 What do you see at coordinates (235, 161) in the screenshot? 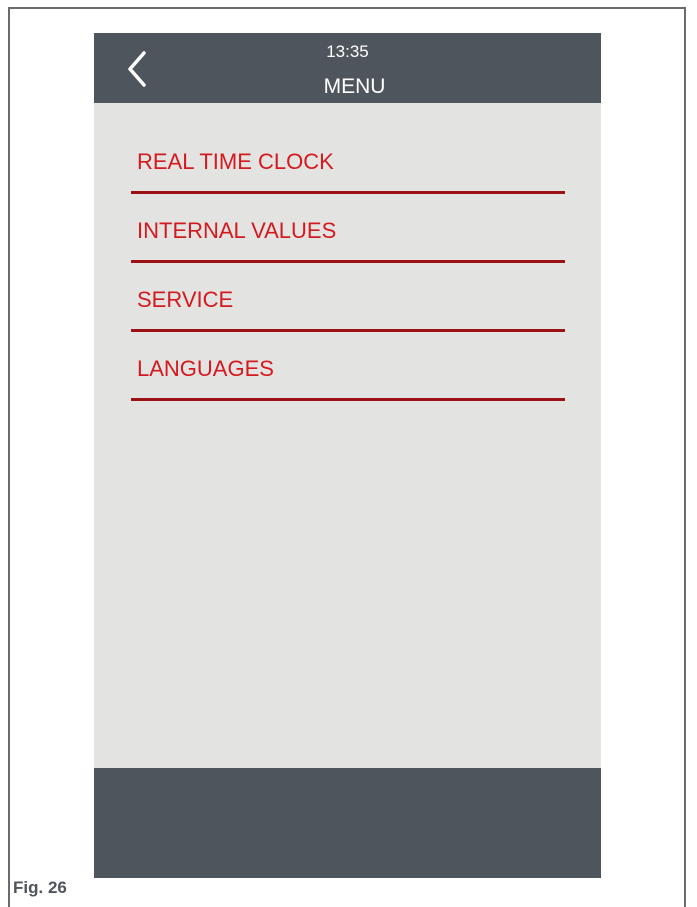
I see `menu-item-label: REAL TIME CLOCK` at bounding box center [235, 161].